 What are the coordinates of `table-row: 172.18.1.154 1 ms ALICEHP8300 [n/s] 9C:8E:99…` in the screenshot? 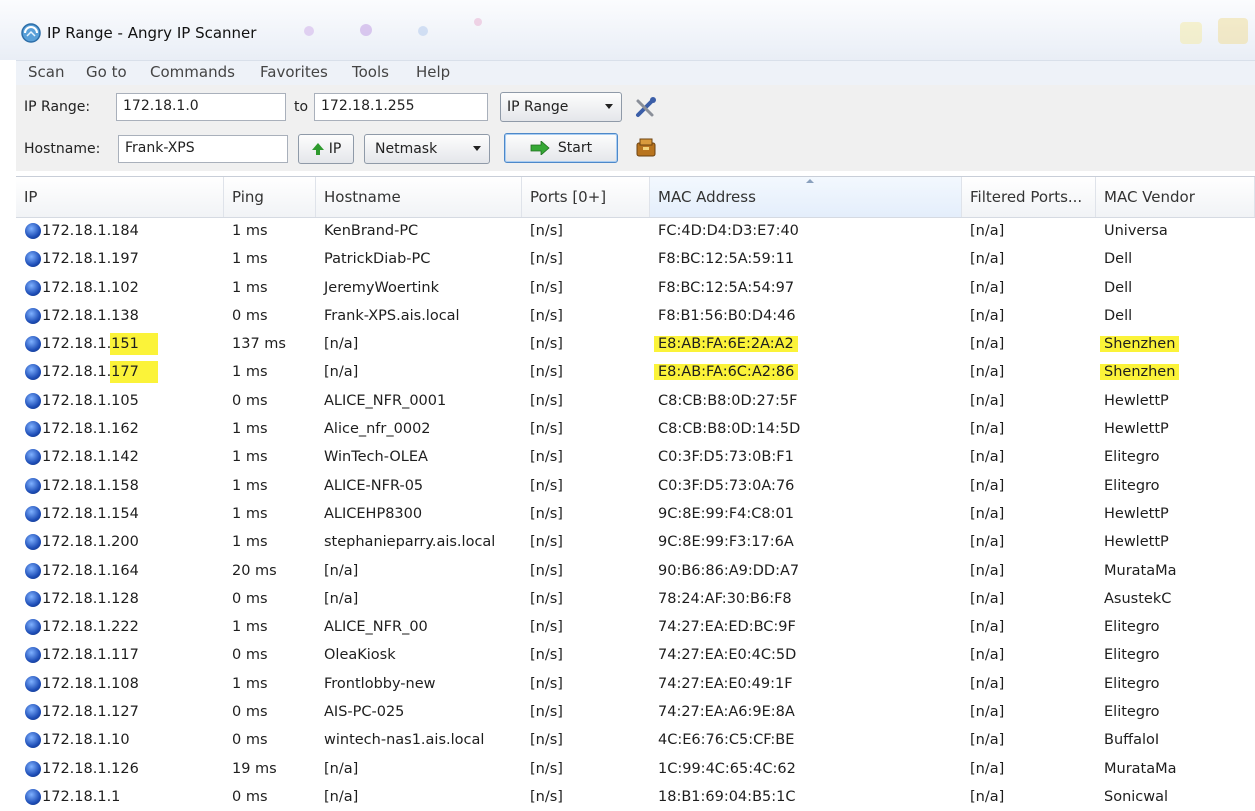 It's located at (635, 514).